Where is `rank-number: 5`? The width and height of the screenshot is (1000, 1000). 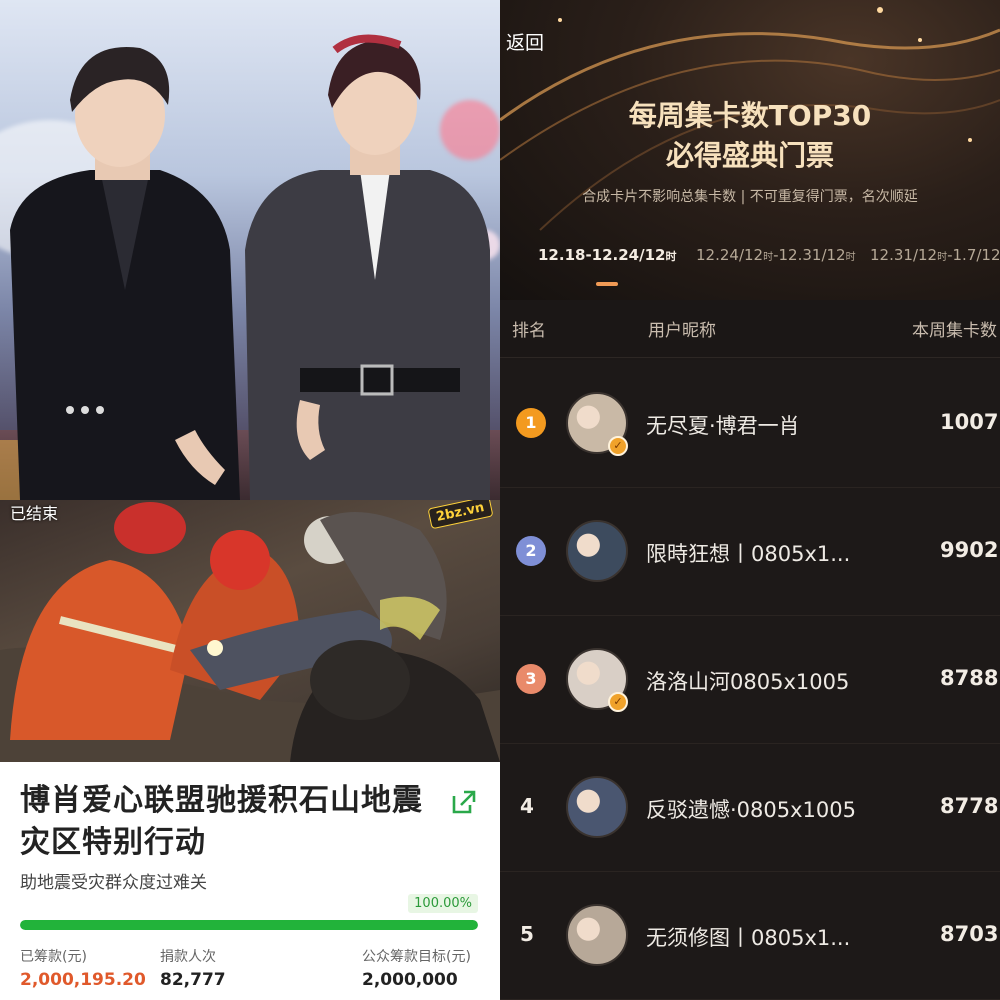
rank-number: 5 is located at coordinates (527, 934).